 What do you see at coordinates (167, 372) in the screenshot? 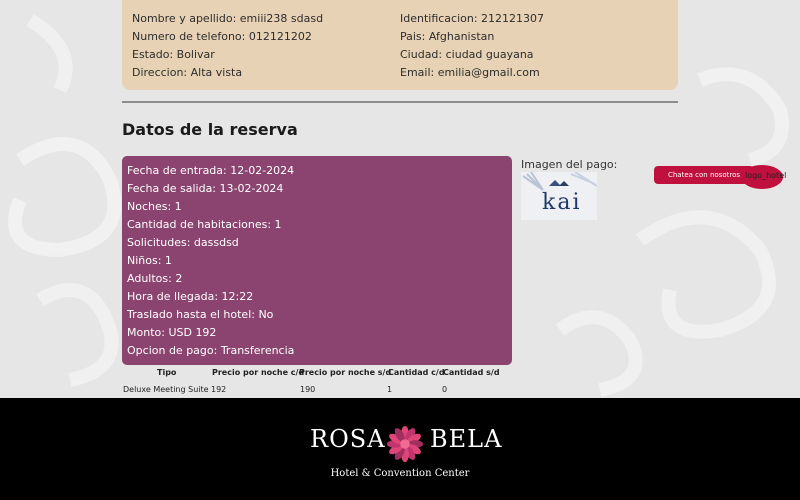
I see `header-tipo: Tipo` at bounding box center [167, 372].